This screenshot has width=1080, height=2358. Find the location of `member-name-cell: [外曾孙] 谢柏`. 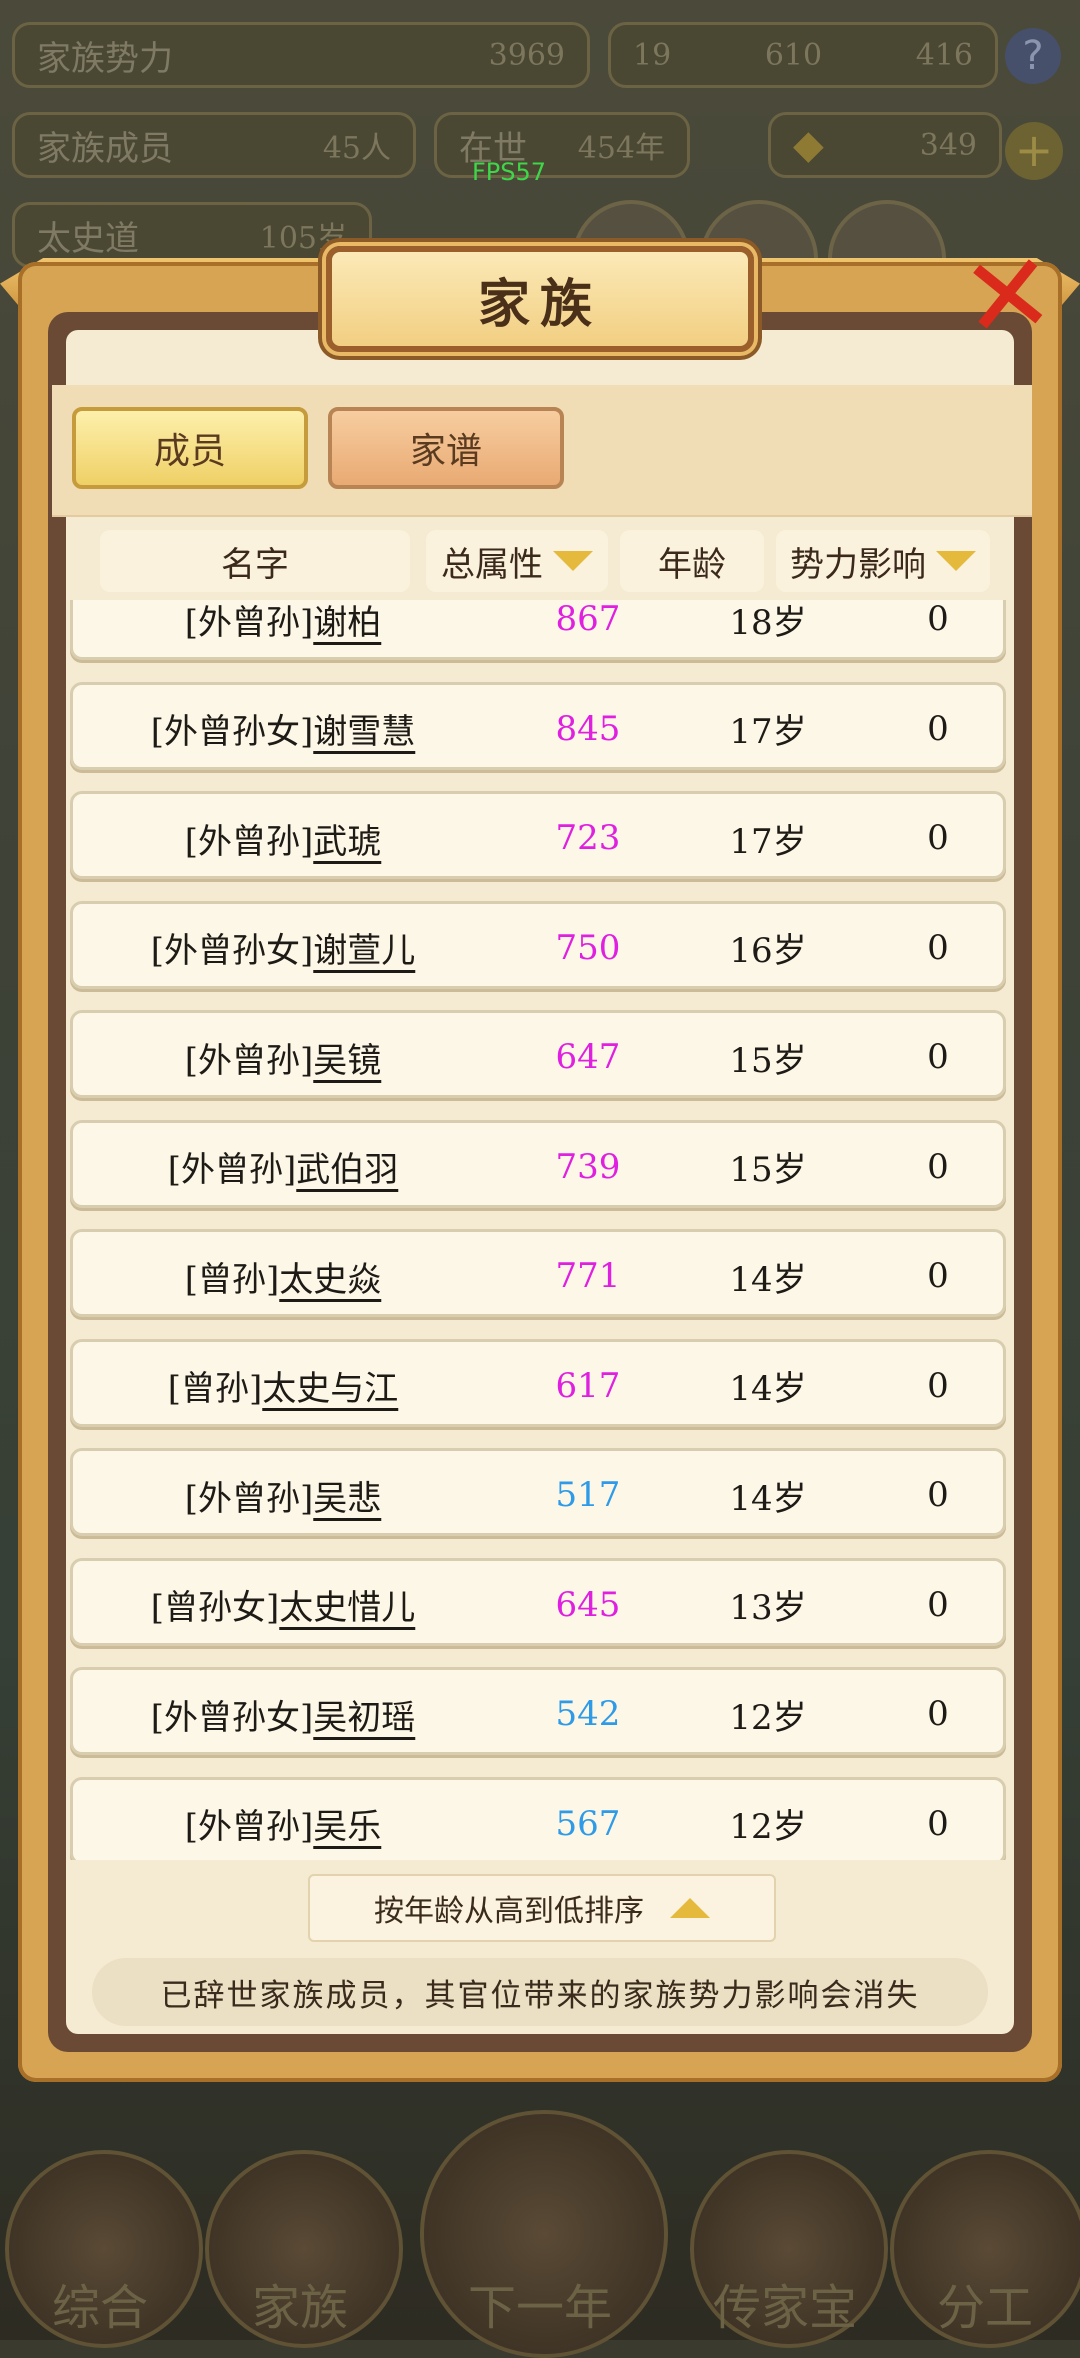

member-name-cell: [外曾孙] 谢柏 is located at coordinates (283, 631).